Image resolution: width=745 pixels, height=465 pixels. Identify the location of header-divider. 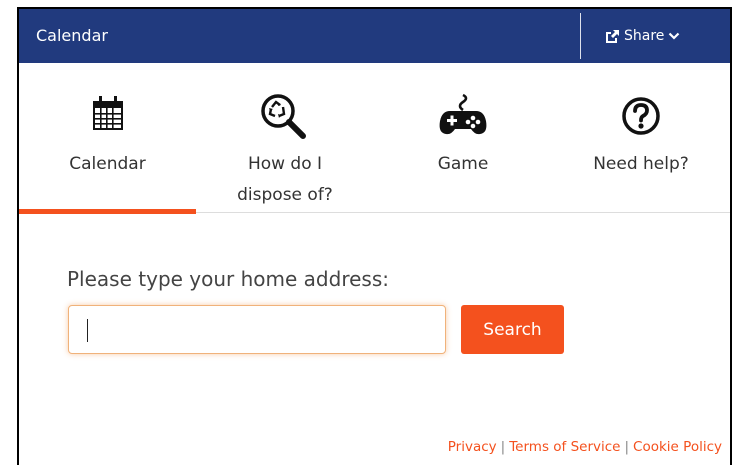
(580, 36).